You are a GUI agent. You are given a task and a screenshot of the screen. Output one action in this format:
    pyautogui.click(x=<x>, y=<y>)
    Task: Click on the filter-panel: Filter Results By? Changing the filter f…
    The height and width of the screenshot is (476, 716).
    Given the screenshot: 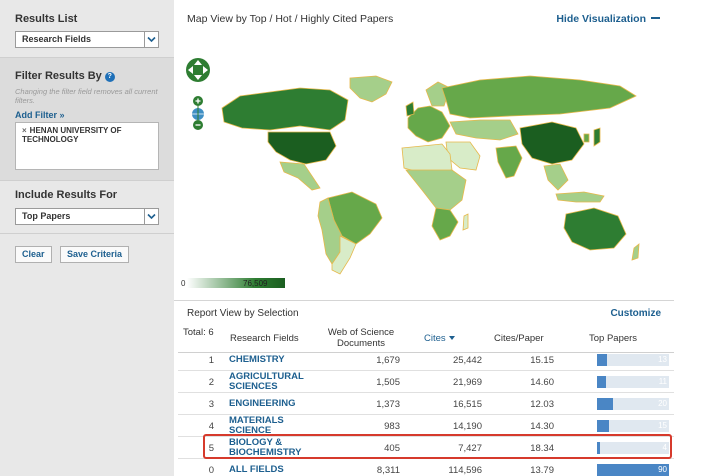 What is the action you would take?
    pyautogui.click(x=87, y=119)
    